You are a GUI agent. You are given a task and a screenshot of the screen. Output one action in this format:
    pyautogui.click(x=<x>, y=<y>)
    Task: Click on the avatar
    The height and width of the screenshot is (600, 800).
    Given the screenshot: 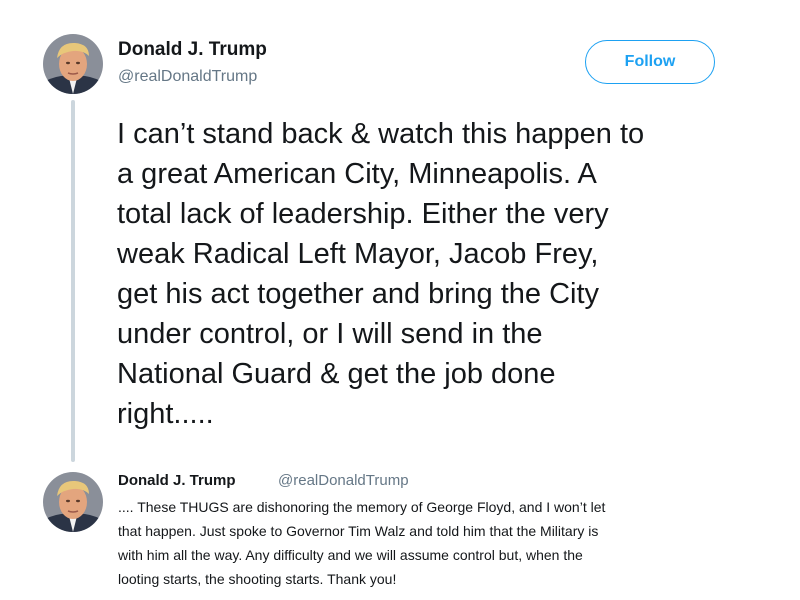 What is the action you would take?
    pyautogui.click(x=73, y=64)
    